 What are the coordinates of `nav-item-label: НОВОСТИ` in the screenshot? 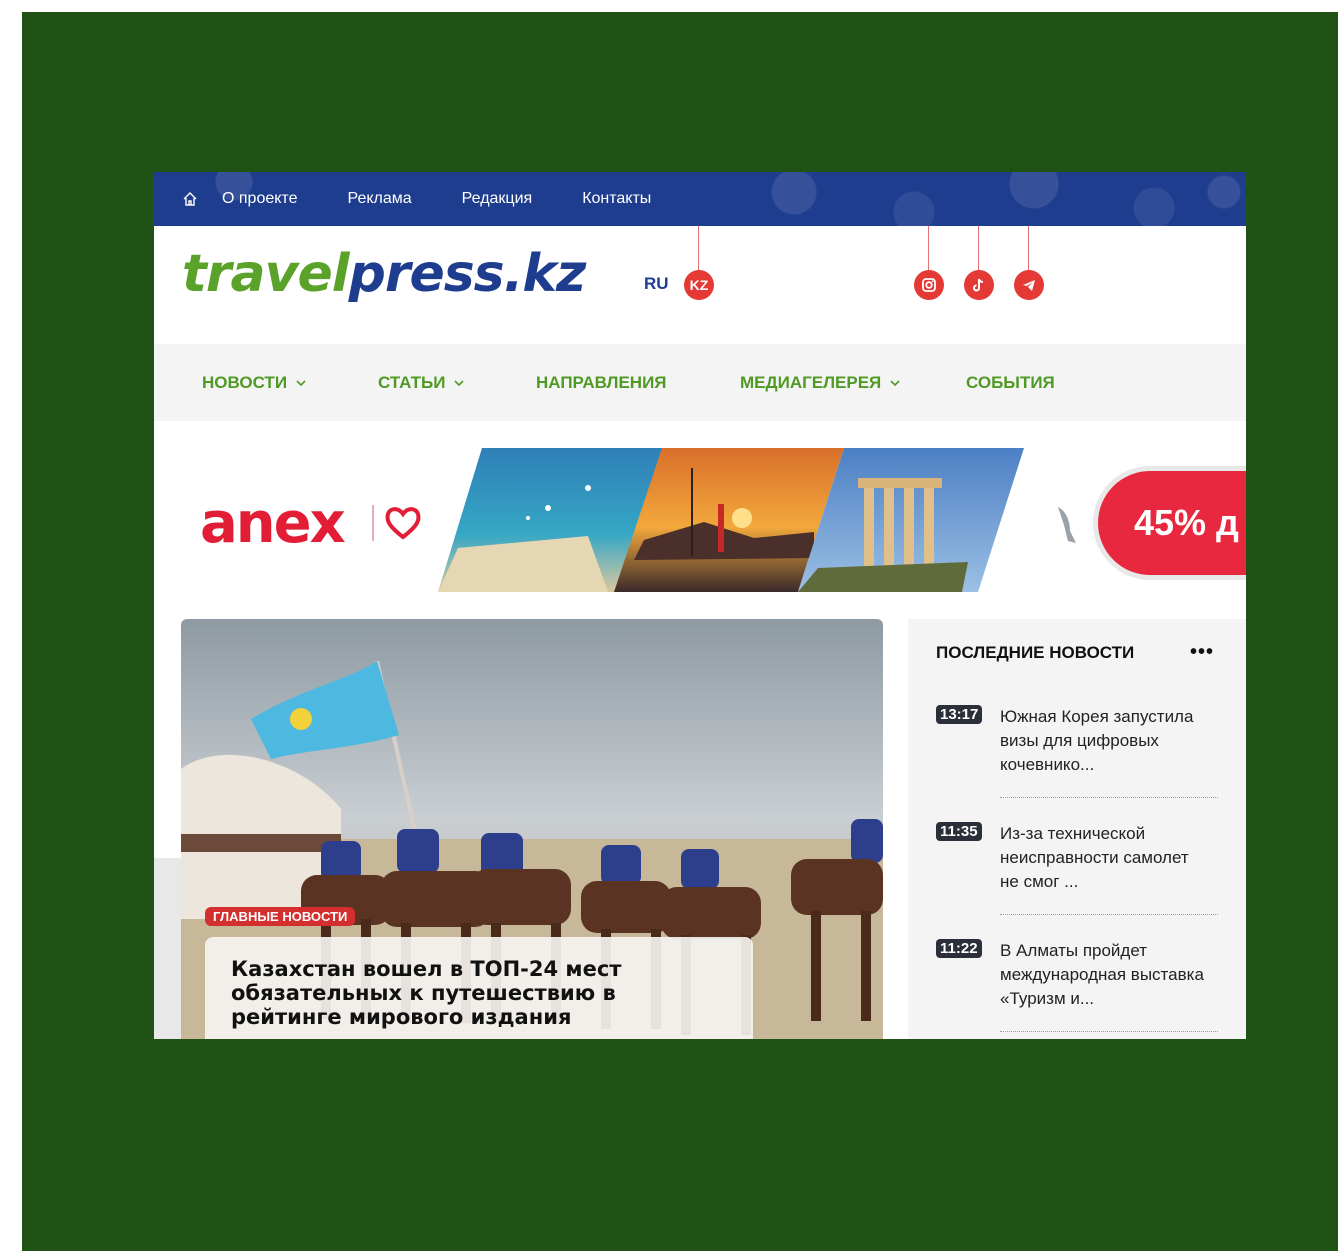 It's located at (245, 382).